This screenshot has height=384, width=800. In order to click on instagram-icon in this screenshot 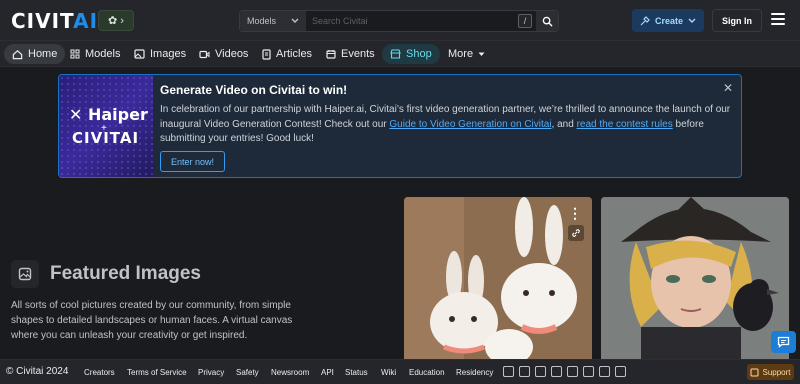, I will do `click(540, 371)`.